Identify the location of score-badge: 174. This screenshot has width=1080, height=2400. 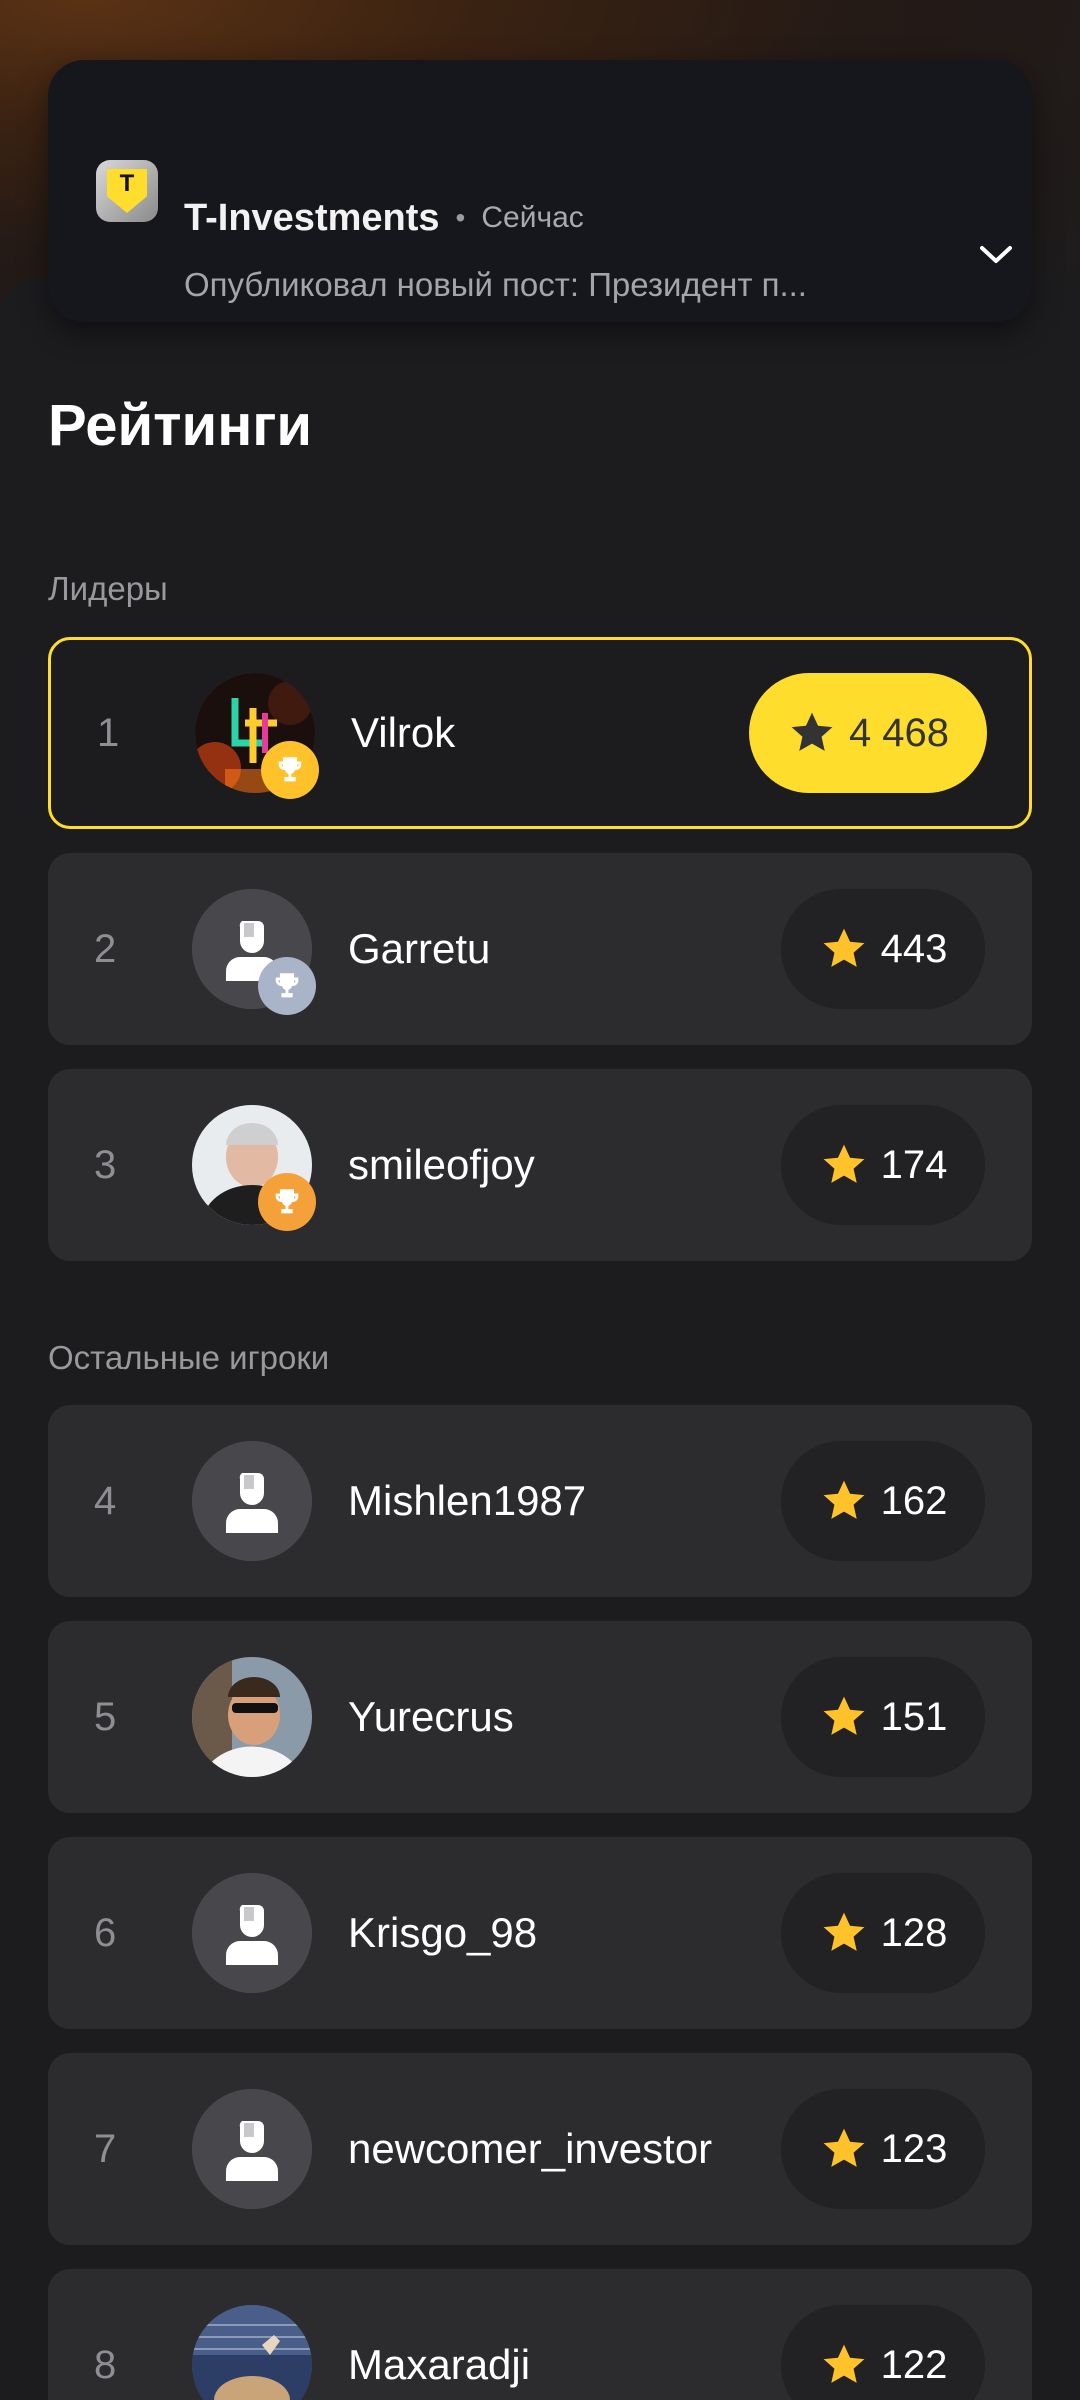
(883, 1165).